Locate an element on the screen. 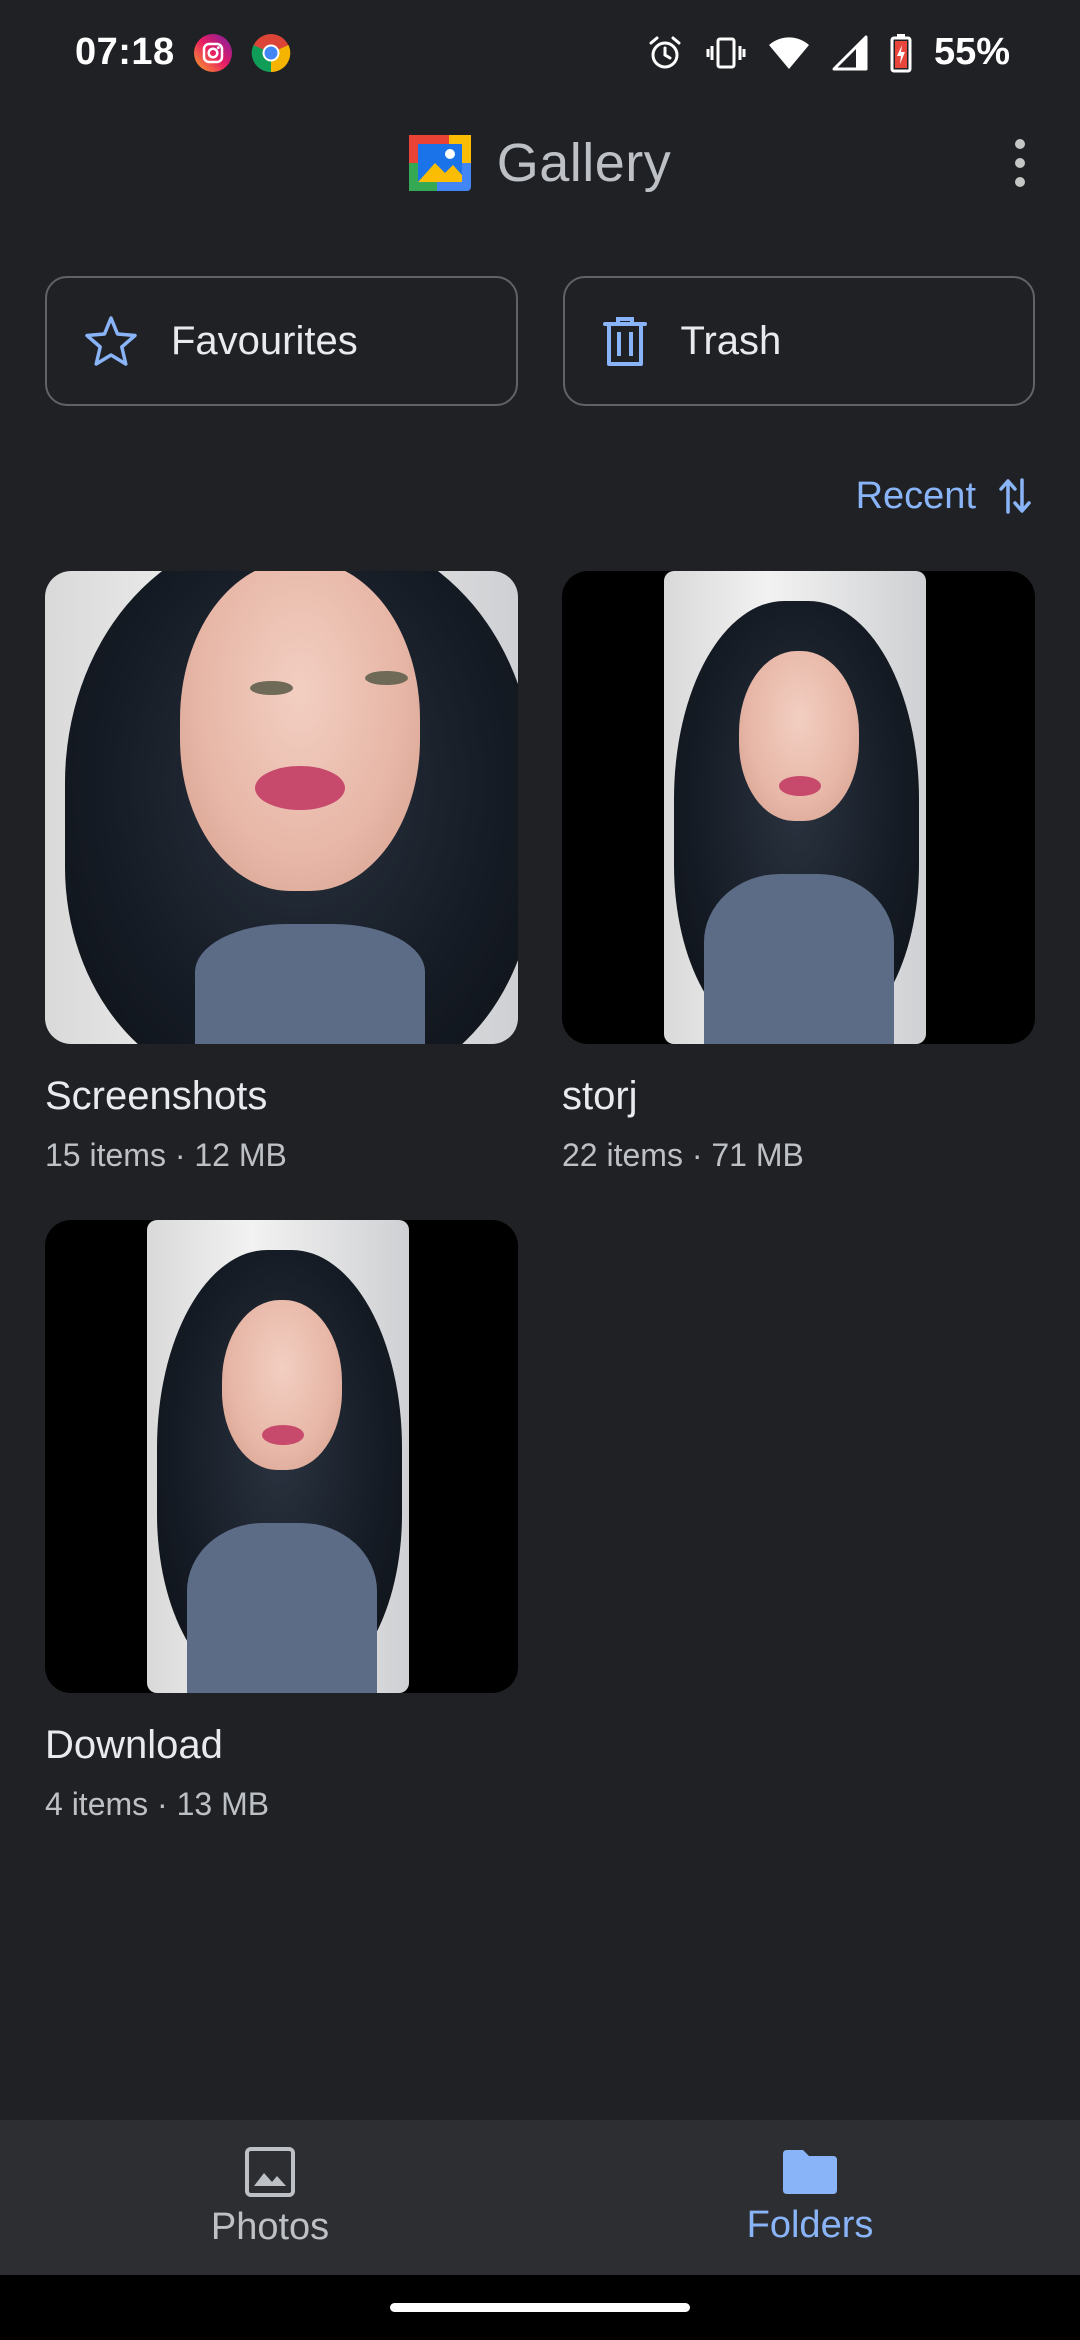 The width and height of the screenshot is (1080, 2340). folder-card-screenshots: Screenshots 15 items · 12 MB is located at coordinates (281, 872).